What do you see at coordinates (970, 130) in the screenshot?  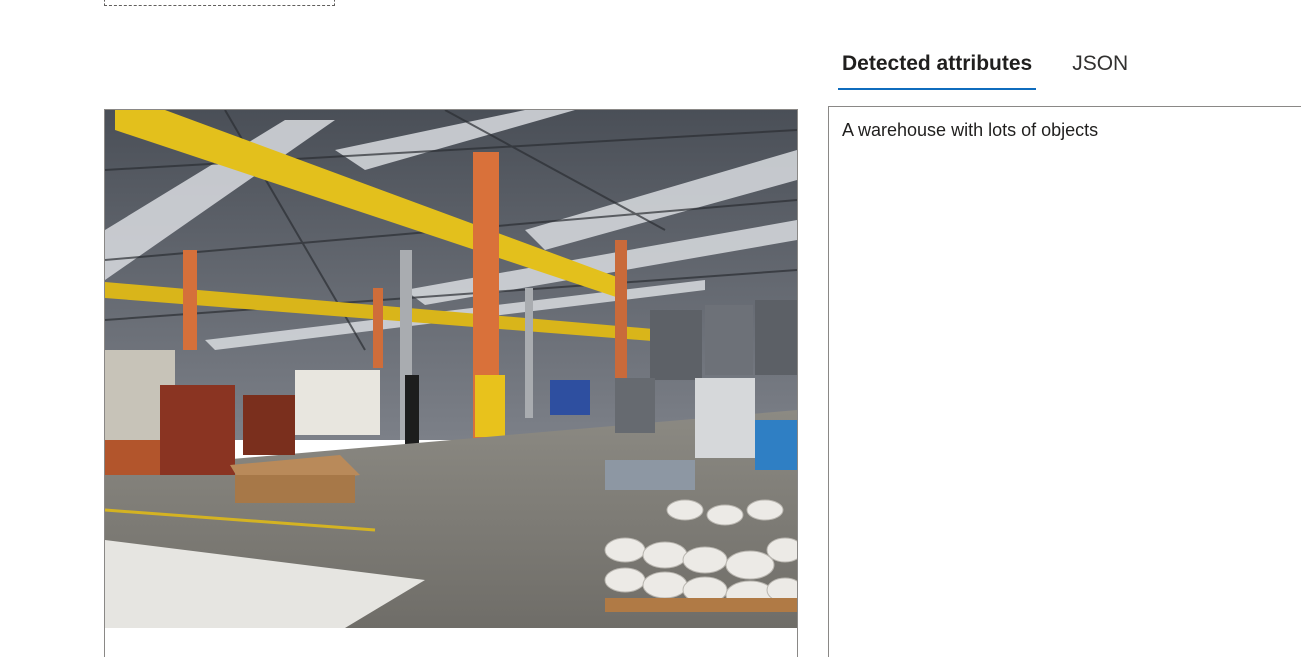 I see `image-caption: A warehouse with lots of objects` at bounding box center [970, 130].